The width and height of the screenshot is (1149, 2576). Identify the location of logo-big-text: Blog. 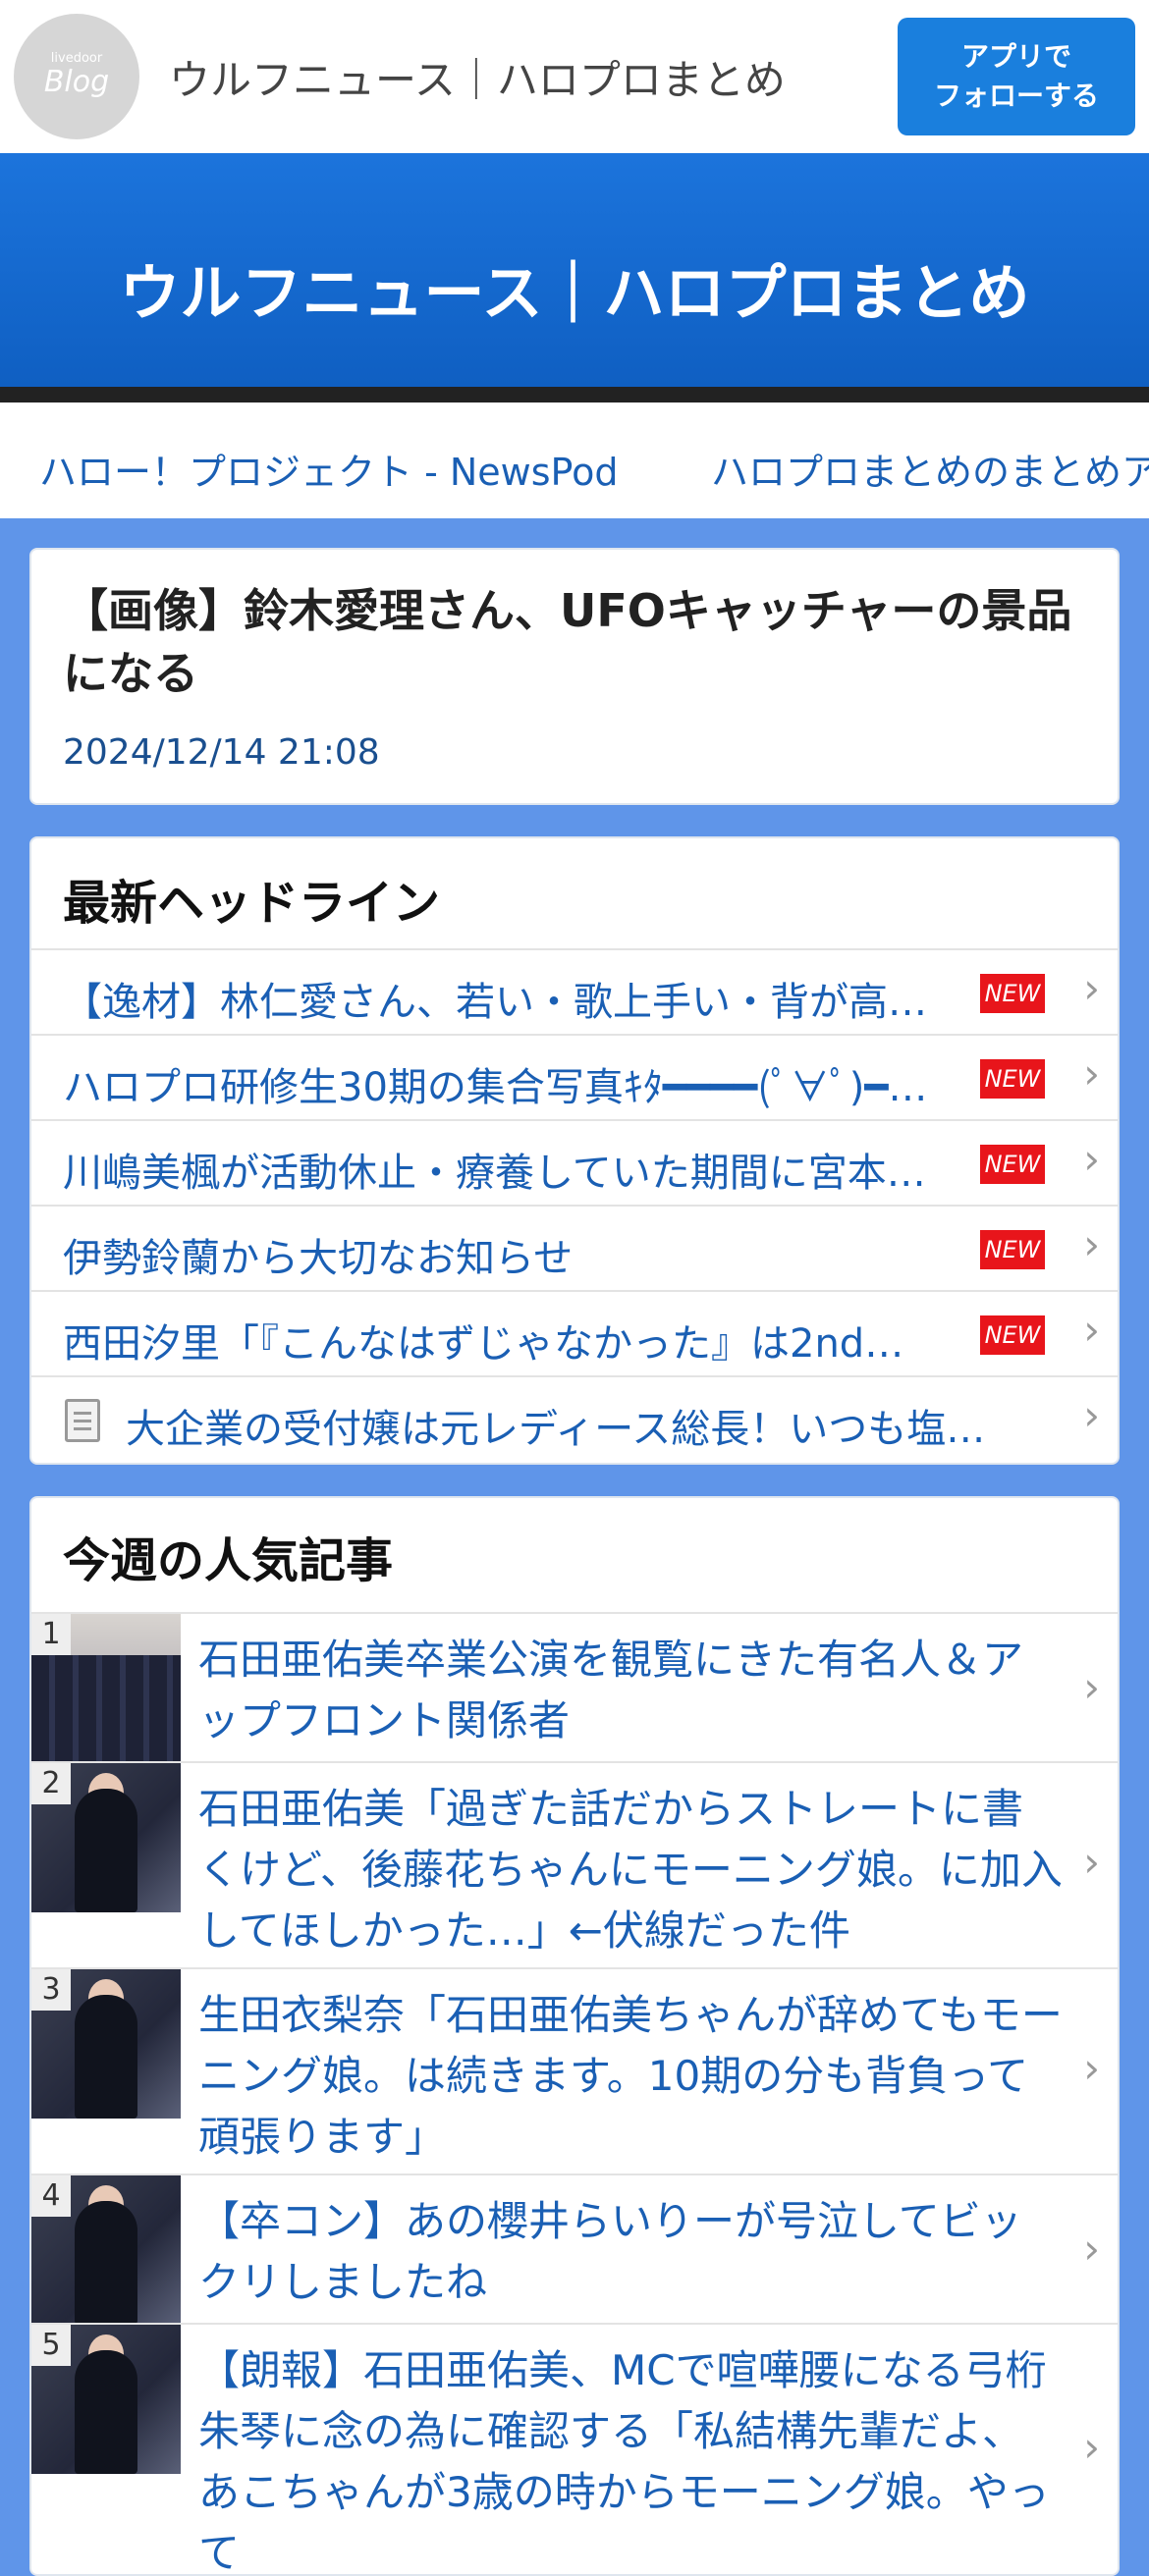
(76, 82).